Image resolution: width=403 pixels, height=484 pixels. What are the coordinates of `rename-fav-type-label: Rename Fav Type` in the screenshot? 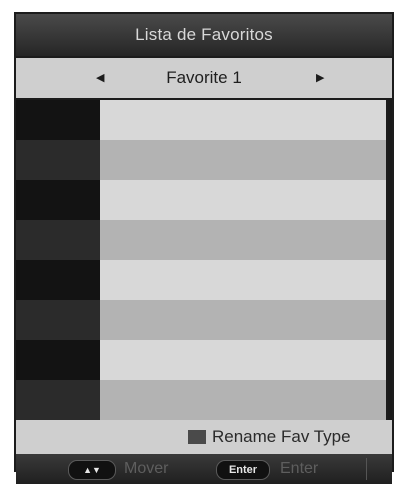 It's located at (281, 437).